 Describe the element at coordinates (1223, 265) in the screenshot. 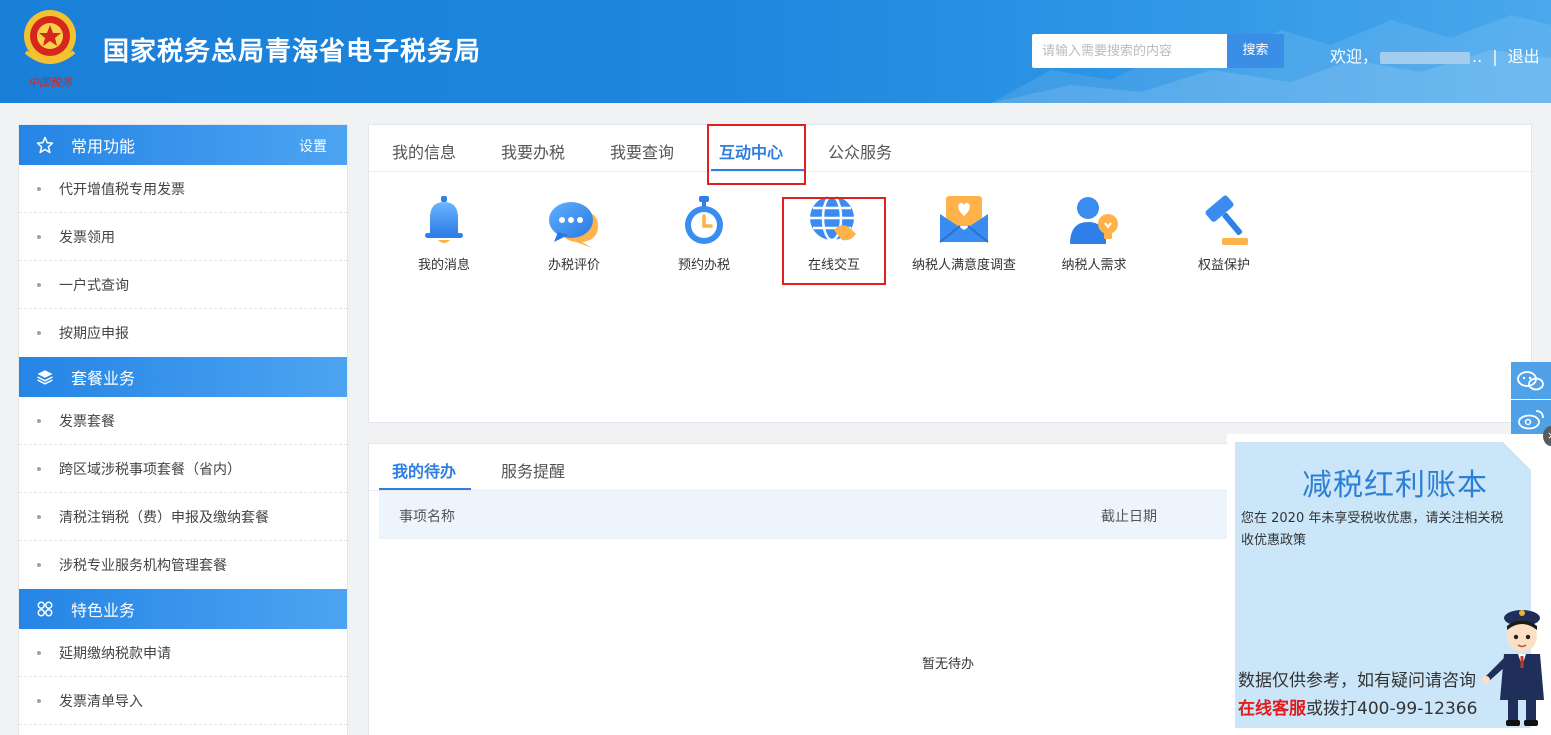

I see `feature-label: 权益保护` at that location.